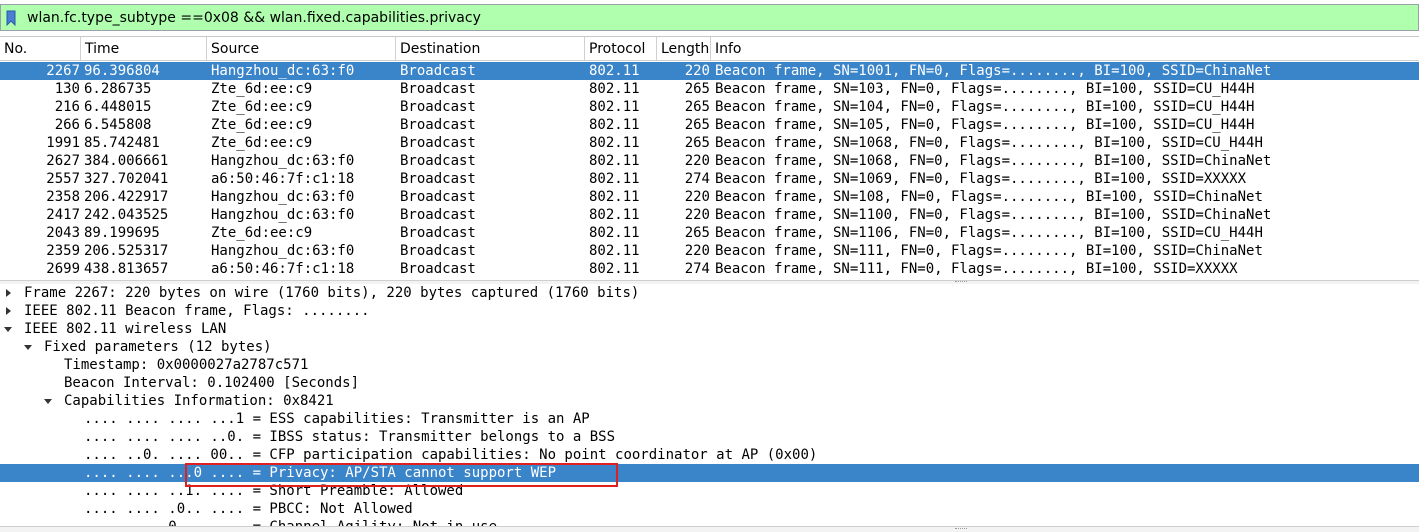 The width and height of the screenshot is (1419, 532). Describe the element at coordinates (186, 365) in the screenshot. I see `detail-tree-label: Timestamp: 0x0000027a2787c571` at that location.